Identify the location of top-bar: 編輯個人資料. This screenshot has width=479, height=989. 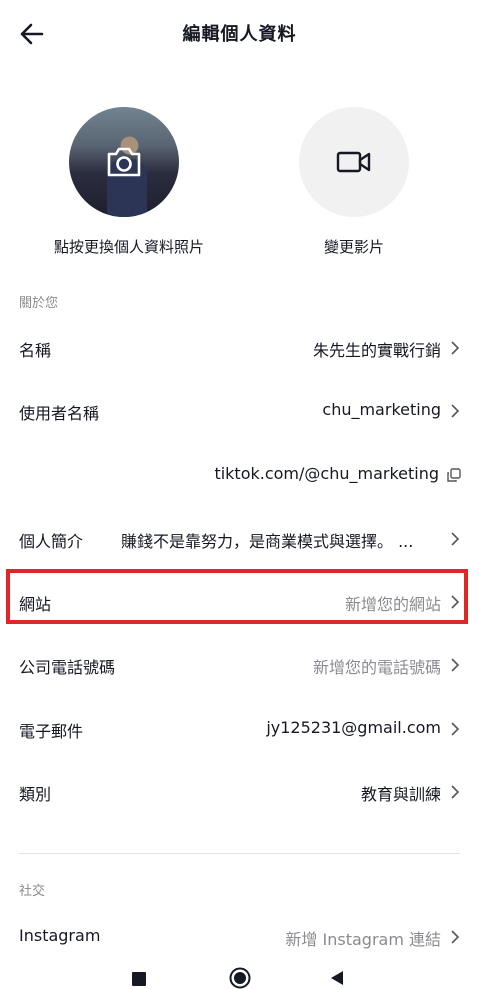
(239, 33).